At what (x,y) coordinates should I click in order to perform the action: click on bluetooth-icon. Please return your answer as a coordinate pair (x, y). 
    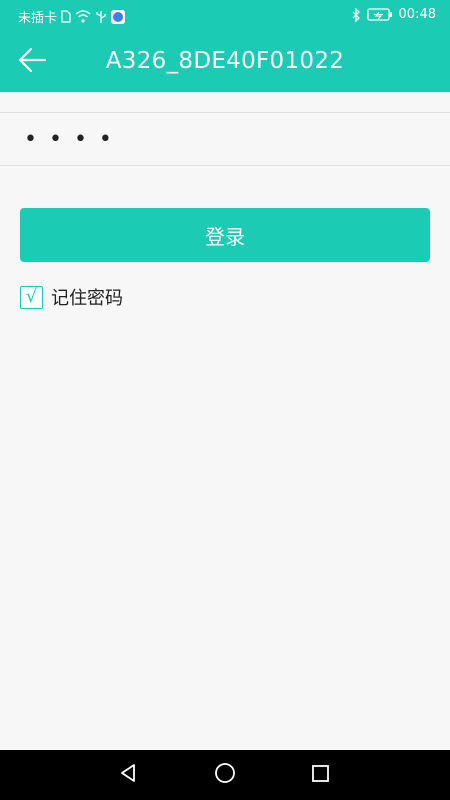
    Looking at the image, I should click on (356, 14).